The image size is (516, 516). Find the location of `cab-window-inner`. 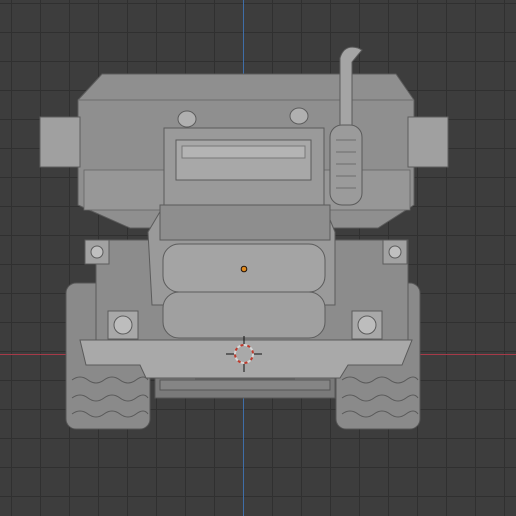

cab-window-inner is located at coordinates (243, 152).